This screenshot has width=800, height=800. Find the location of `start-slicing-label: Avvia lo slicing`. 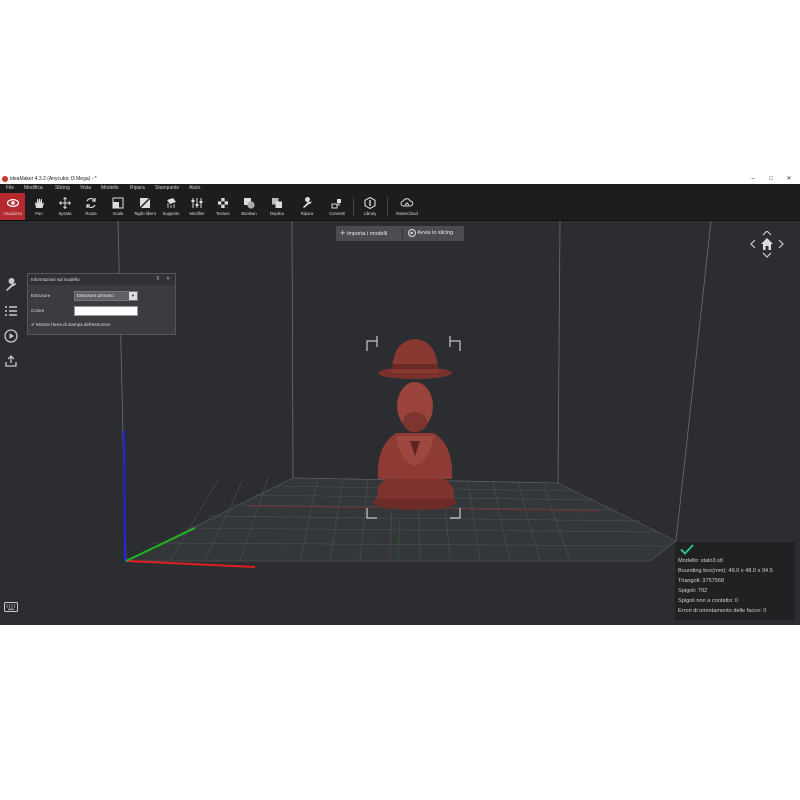

start-slicing-label: Avvia lo slicing is located at coordinates (435, 233).